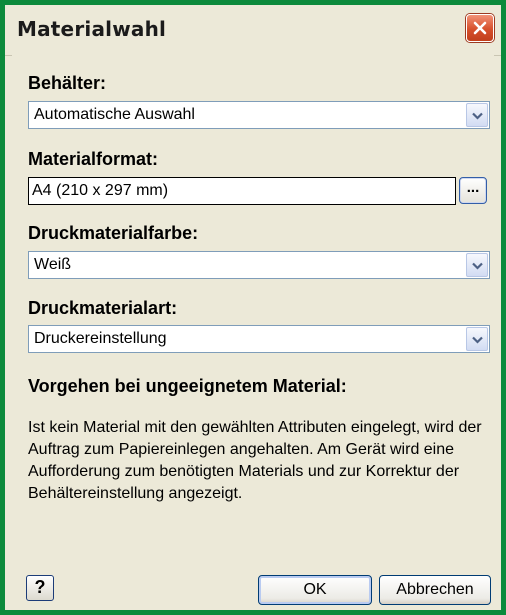 The height and width of the screenshot is (615, 506). I want to click on color-label: Druckmaterialfarbe:, so click(113, 233).